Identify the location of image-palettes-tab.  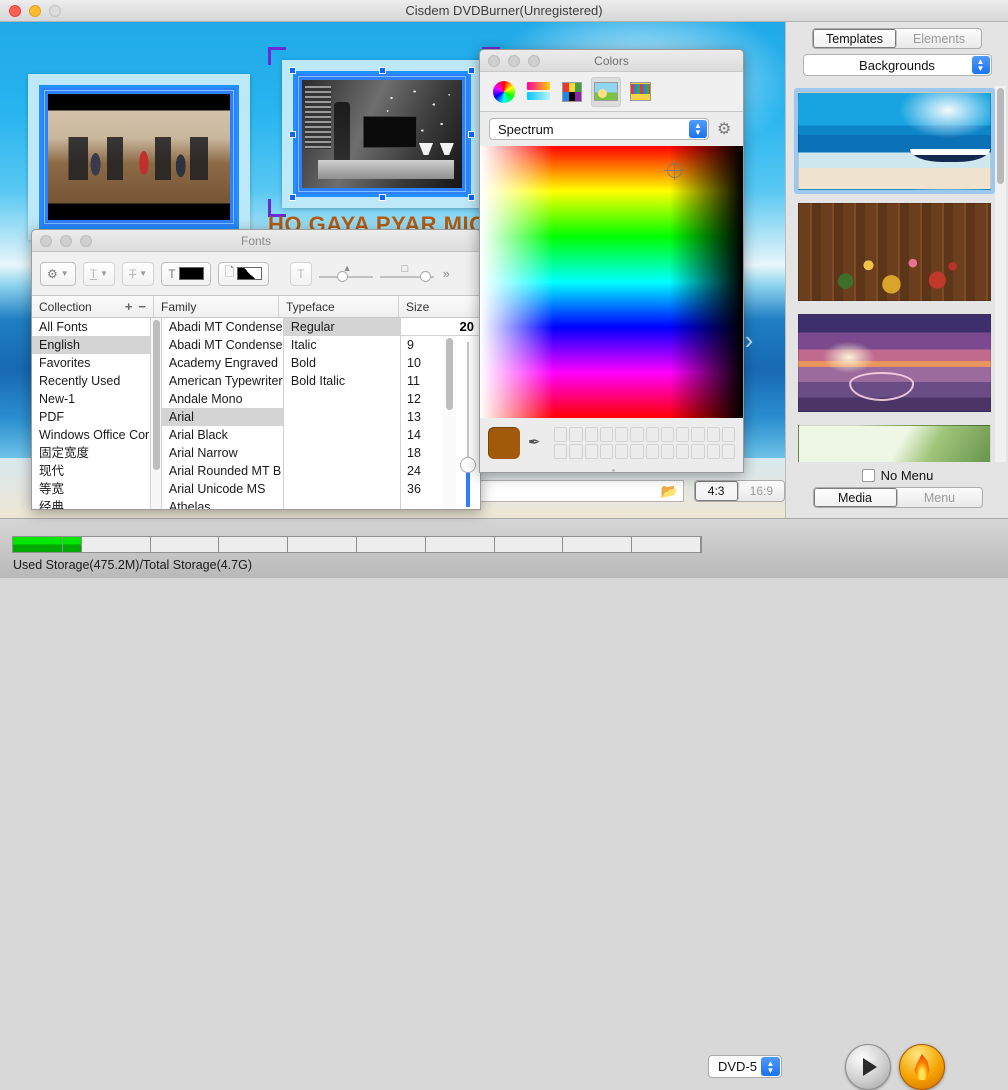
(606, 91).